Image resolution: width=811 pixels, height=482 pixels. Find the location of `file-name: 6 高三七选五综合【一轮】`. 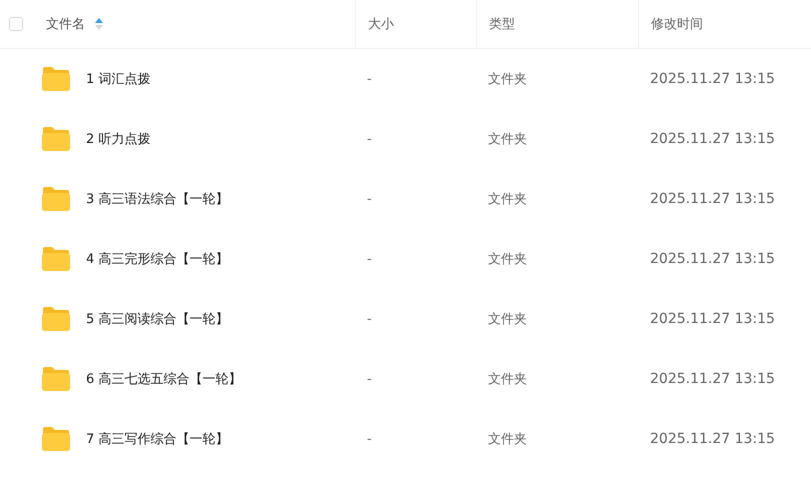

file-name: 6 高三七选五综合【一轮】 is located at coordinates (164, 379).